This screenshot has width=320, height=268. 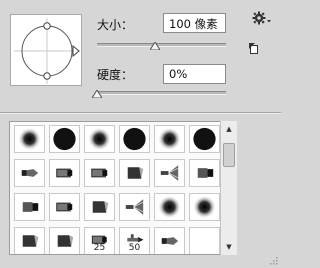 I want to click on hardness-slider-track, so click(x=161, y=93).